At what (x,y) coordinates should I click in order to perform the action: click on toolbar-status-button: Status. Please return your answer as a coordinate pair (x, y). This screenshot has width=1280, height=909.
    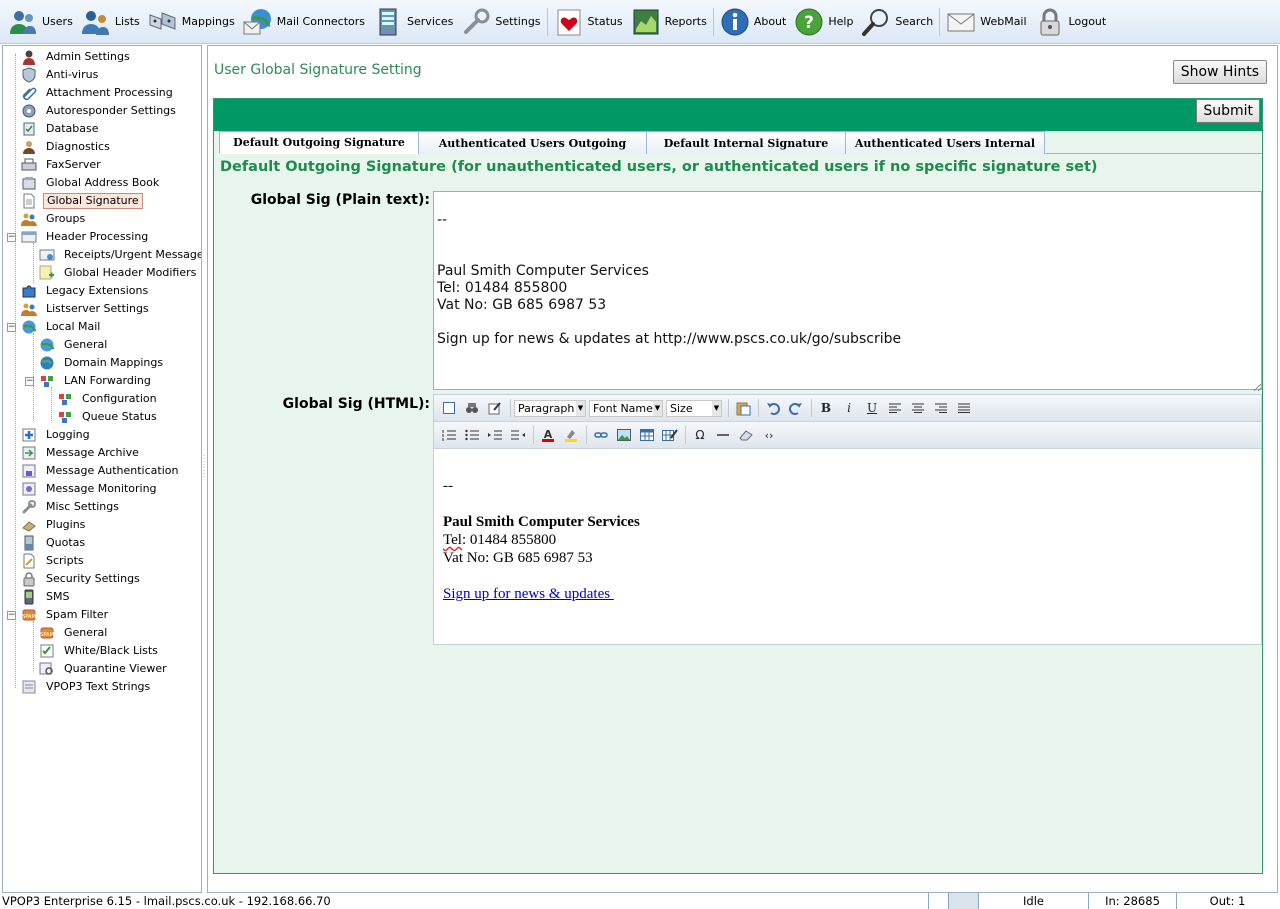
    Looking at the image, I should click on (588, 22).